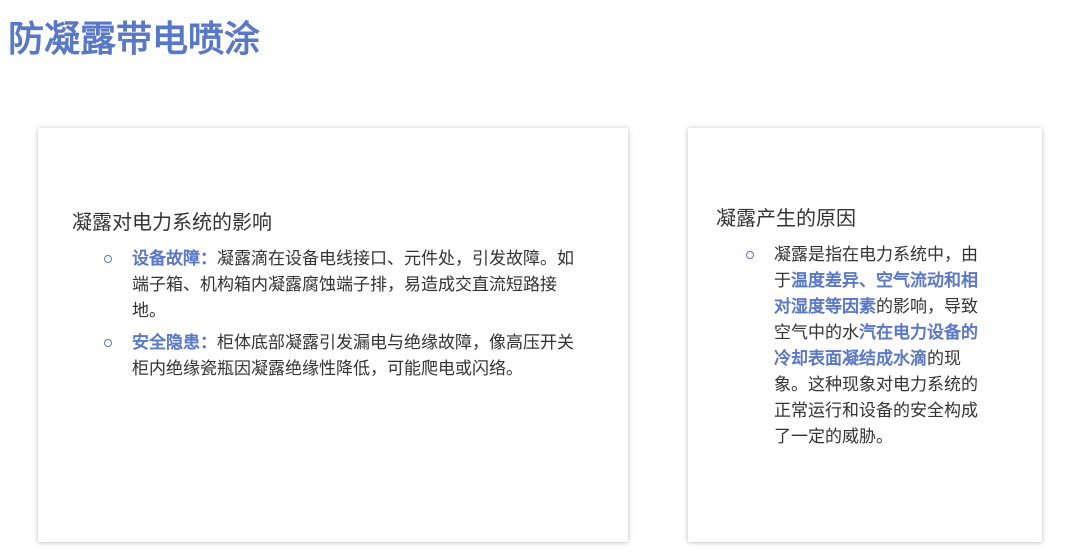 This screenshot has height=552, width=1077. What do you see at coordinates (172, 222) in the screenshot?
I see `impact-card-heading: 凝露对电力系统的影响` at bounding box center [172, 222].